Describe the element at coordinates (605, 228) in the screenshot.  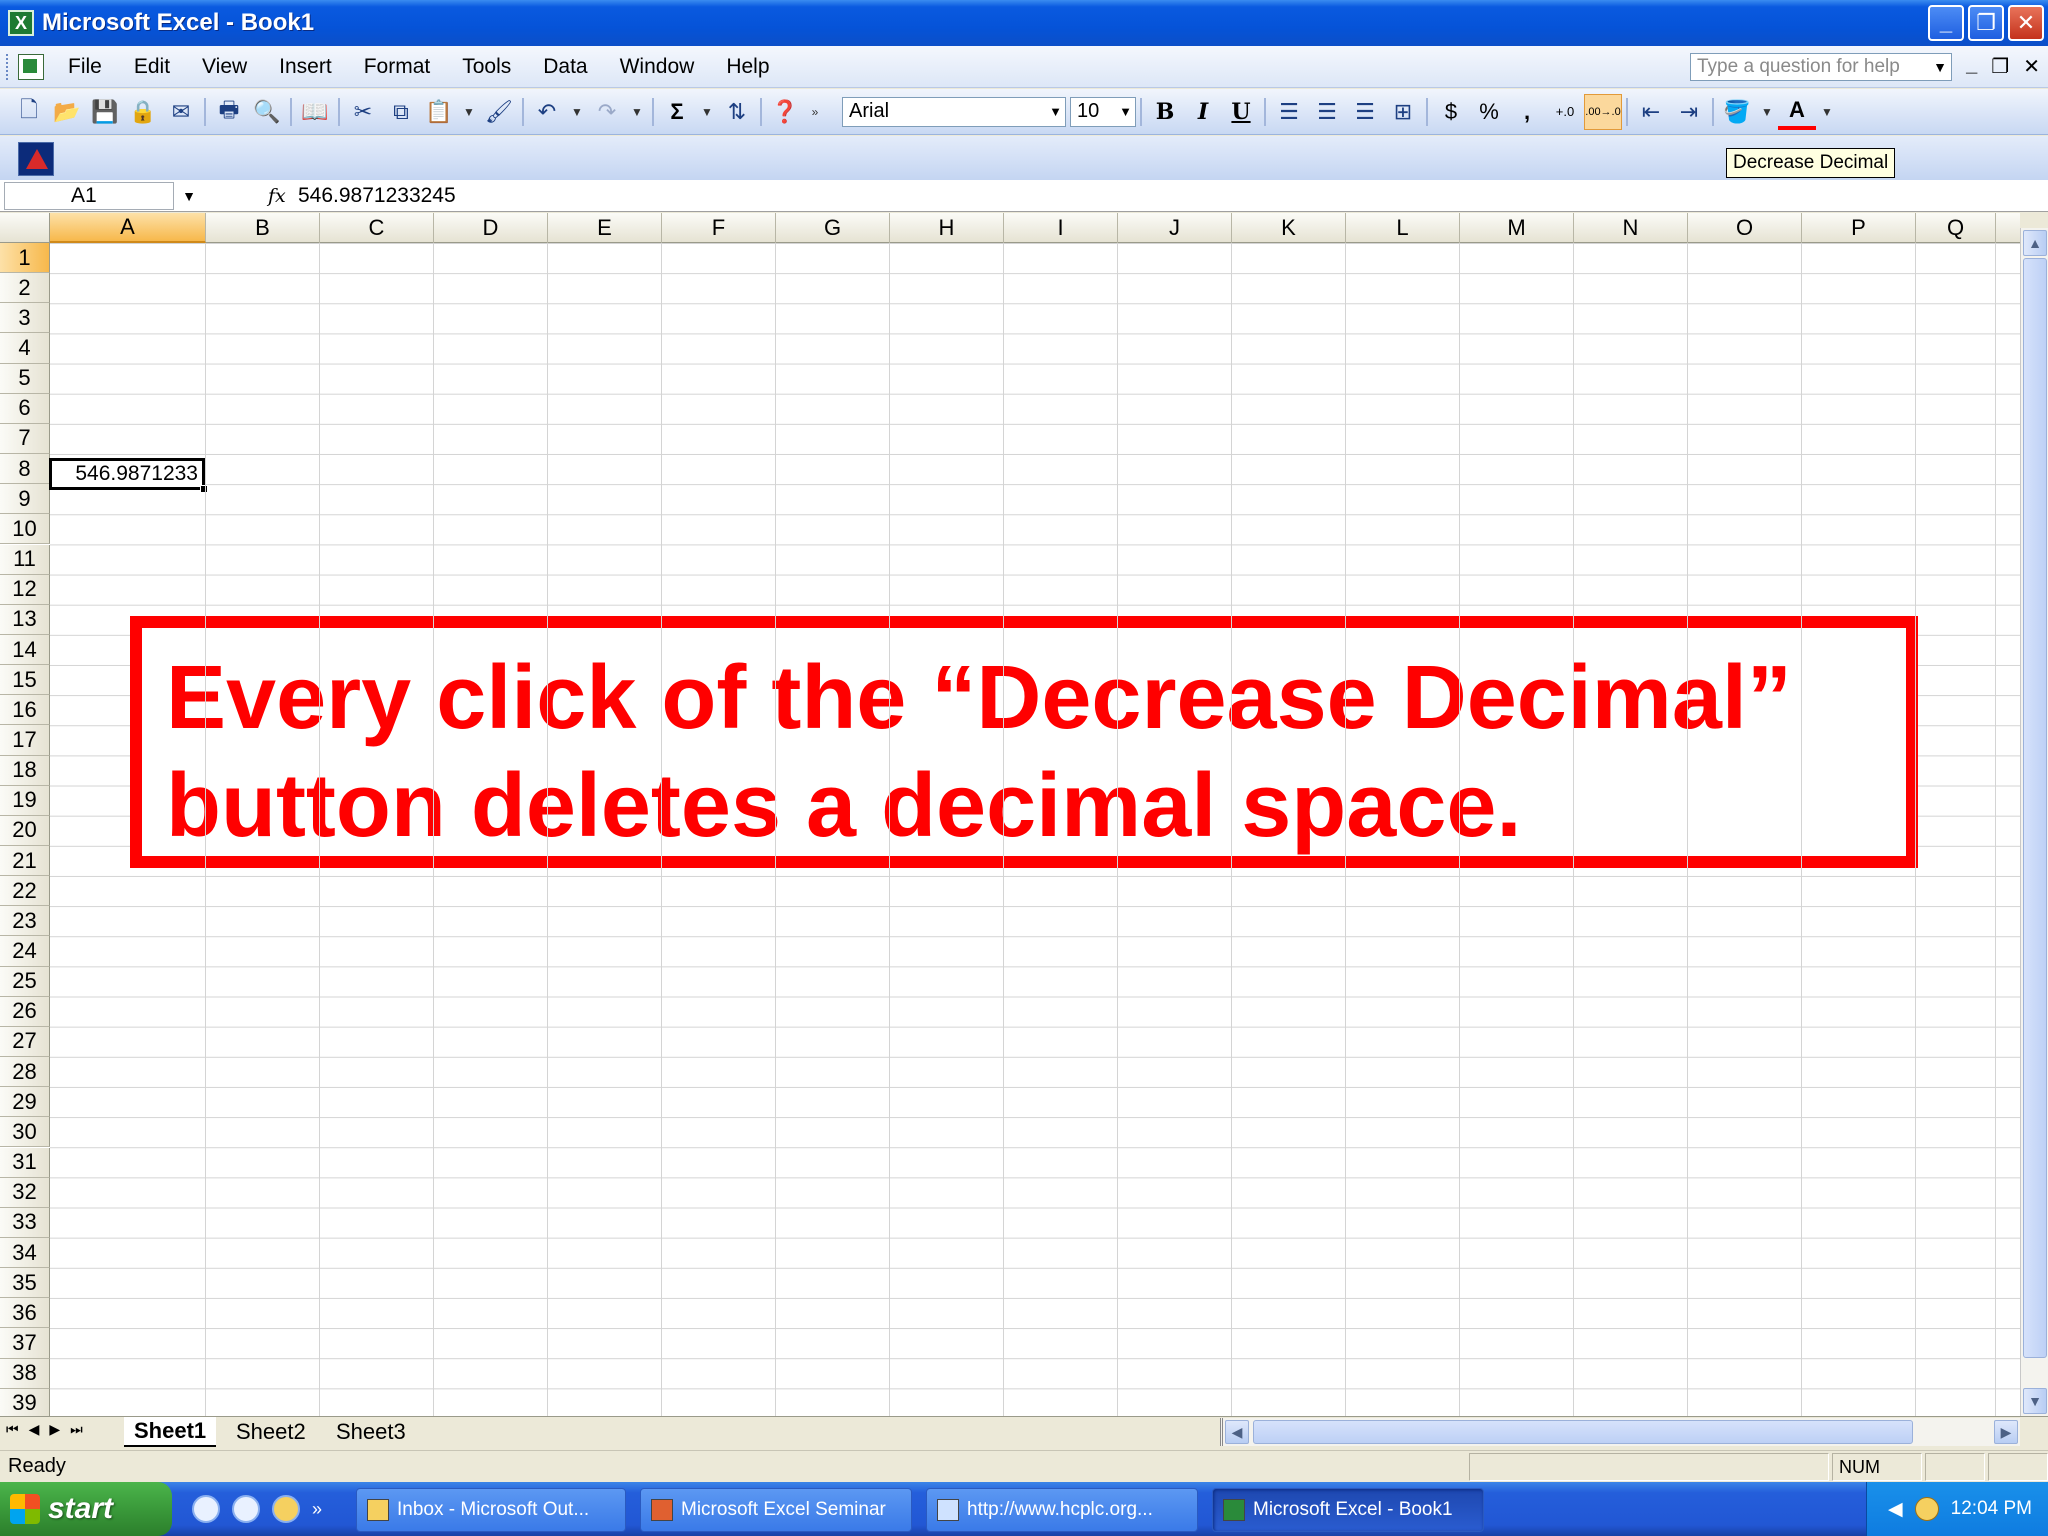
I see `column-header-e: E` at that location.